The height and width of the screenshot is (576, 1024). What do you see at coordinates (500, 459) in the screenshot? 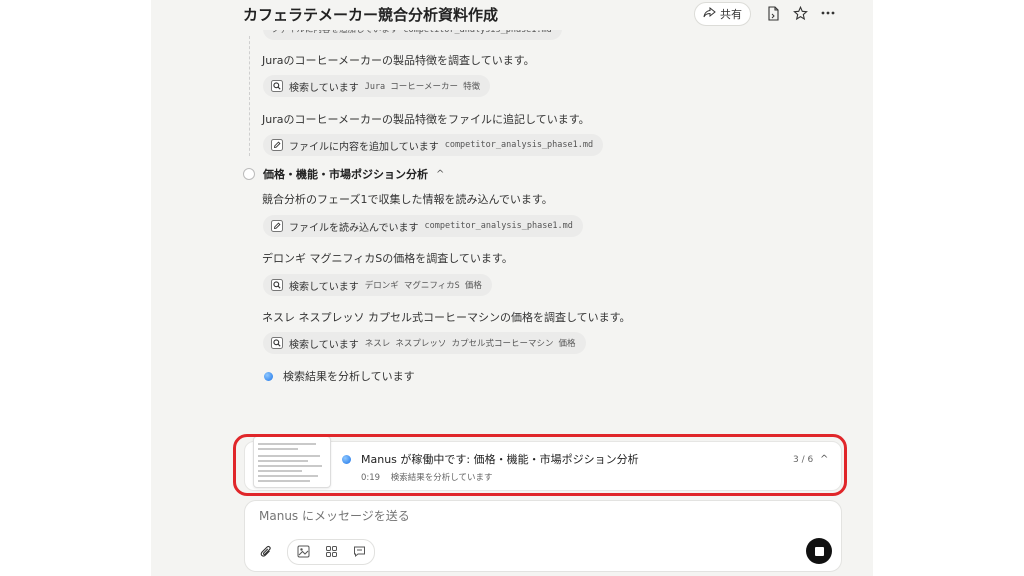
I see `status-title: Manus が稼働中です: 価格・機能・市場ポジション分析` at bounding box center [500, 459].